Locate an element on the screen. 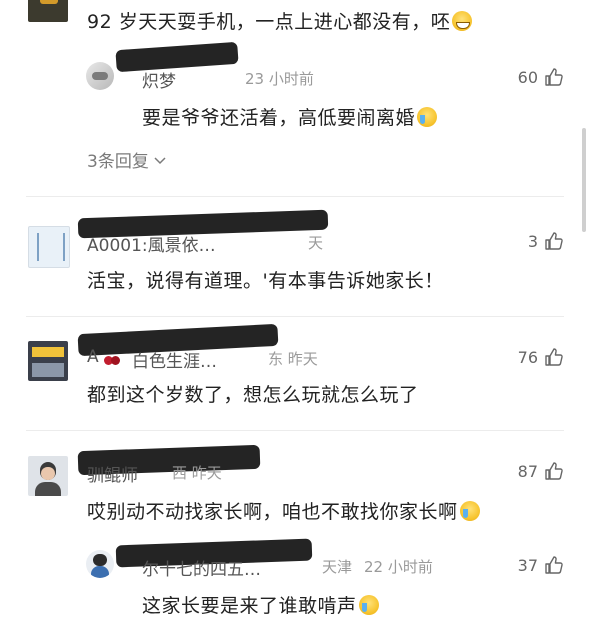 The image size is (590, 640). comment-text: 都到这个岁数了，想怎么玩就怎么玩了 is located at coordinates (253, 395).